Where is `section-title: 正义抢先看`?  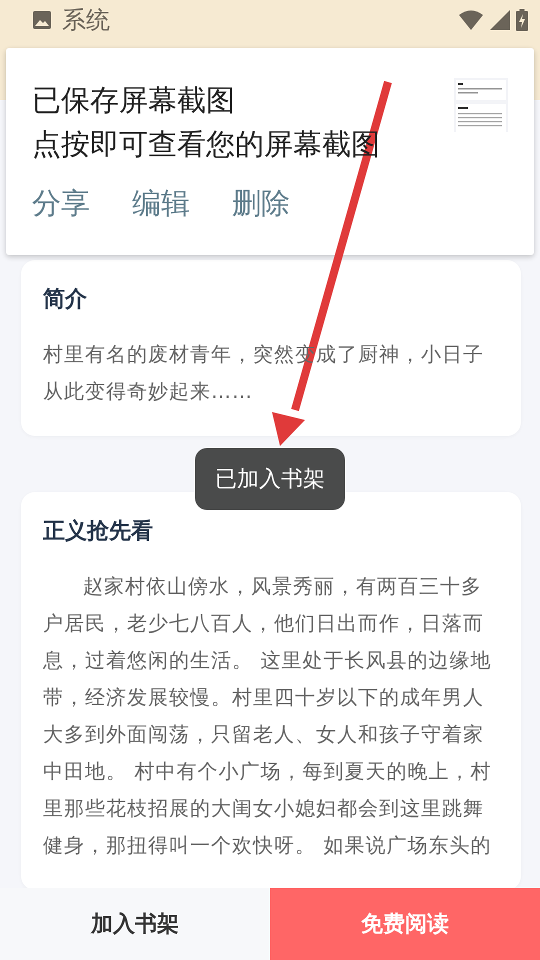
section-title: 正义抢先看 is located at coordinates (98, 532).